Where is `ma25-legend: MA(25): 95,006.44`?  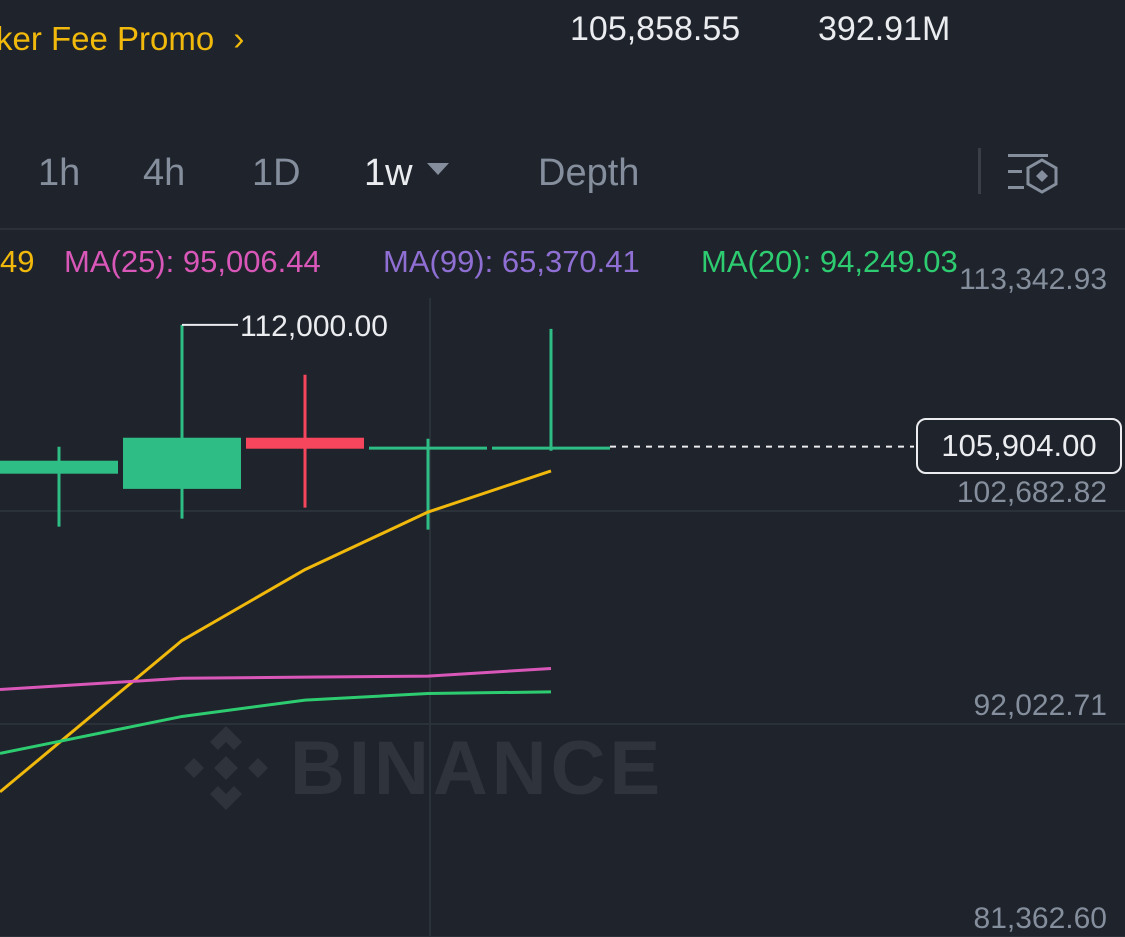
ma25-legend: MA(25): 95,006.44 is located at coordinates (192, 261).